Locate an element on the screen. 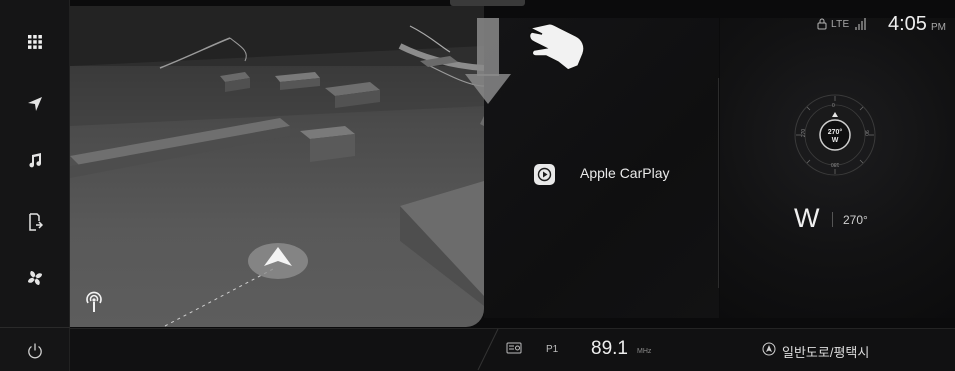  heading-degrees: 270° is located at coordinates (855, 220).